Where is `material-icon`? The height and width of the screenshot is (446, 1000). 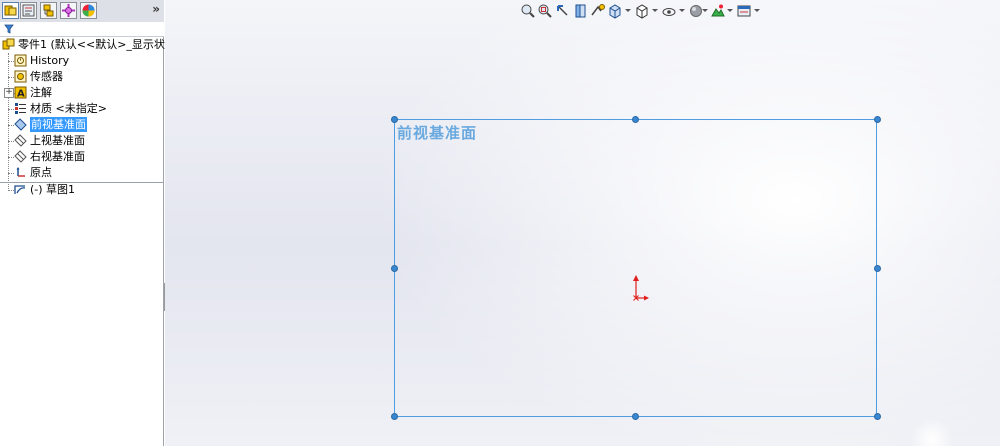 material-icon is located at coordinates (20, 108).